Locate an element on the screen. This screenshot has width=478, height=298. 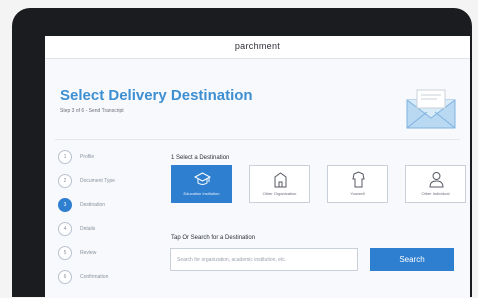
step-item: 6 Confirmation is located at coordinates (113, 278).